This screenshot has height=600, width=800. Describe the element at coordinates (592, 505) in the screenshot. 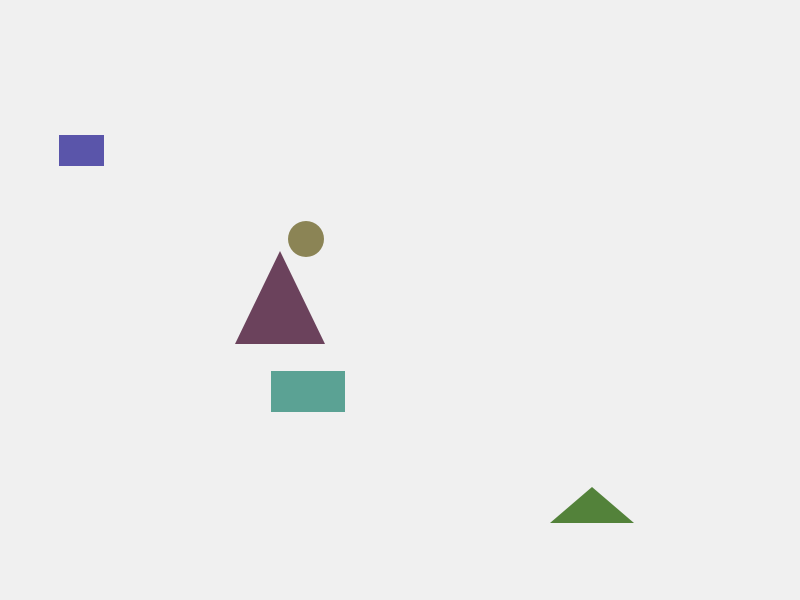

I see `green-triangle` at that location.